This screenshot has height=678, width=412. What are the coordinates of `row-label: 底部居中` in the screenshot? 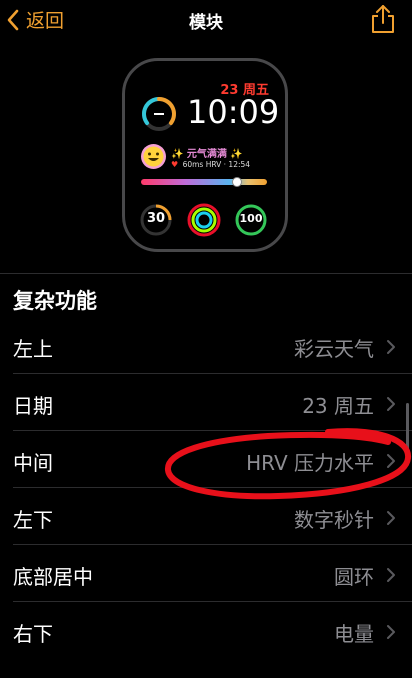 It's located at (53, 577).